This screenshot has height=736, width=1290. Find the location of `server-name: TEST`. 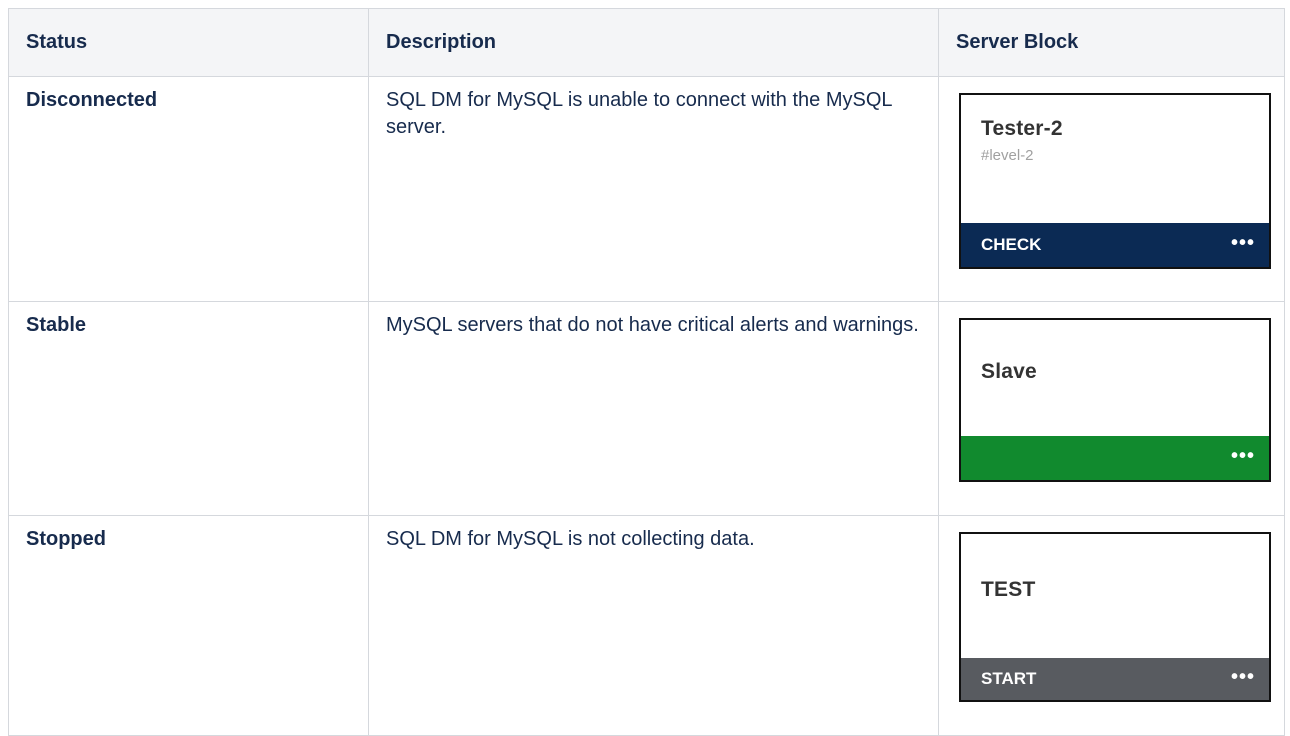

server-name: TEST is located at coordinates (1008, 589).